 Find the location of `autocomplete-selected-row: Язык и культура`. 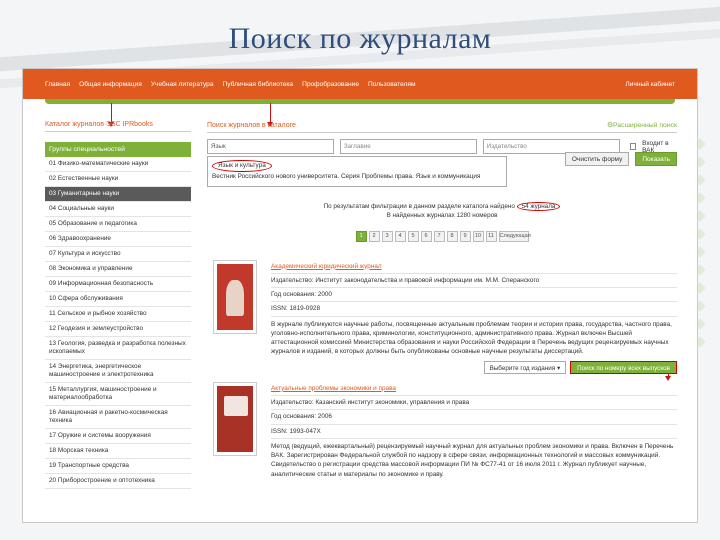

autocomplete-selected-row: Язык и культура is located at coordinates (357, 166).